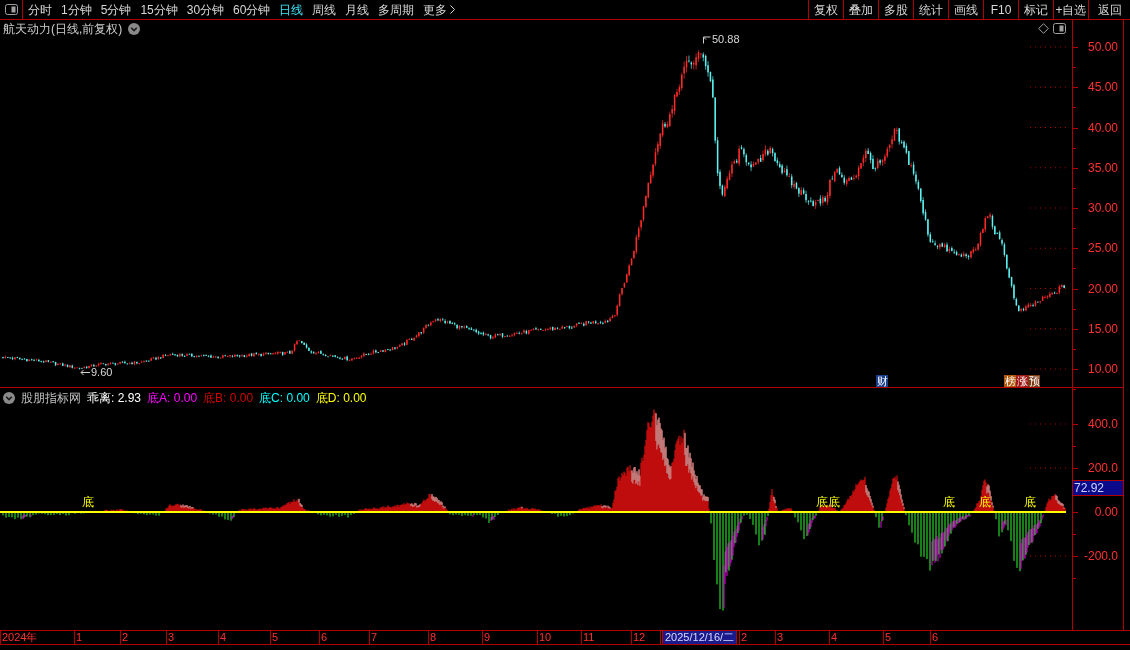 The width and height of the screenshot is (1130, 650). Describe the element at coordinates (439, 9) in the screenshot. I see `period-tab: 更多` at that location.